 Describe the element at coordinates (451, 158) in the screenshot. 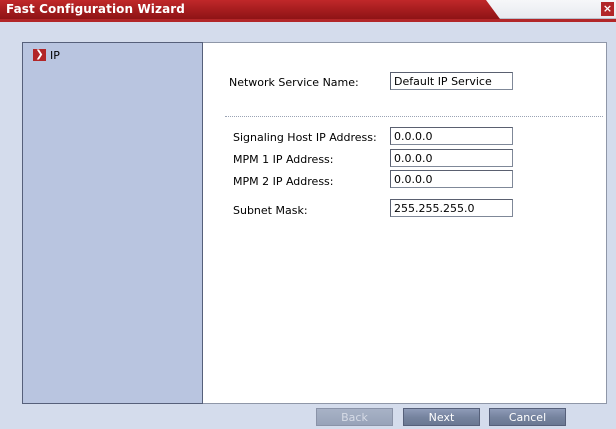

I see `mpm1-ip-input` at that location.